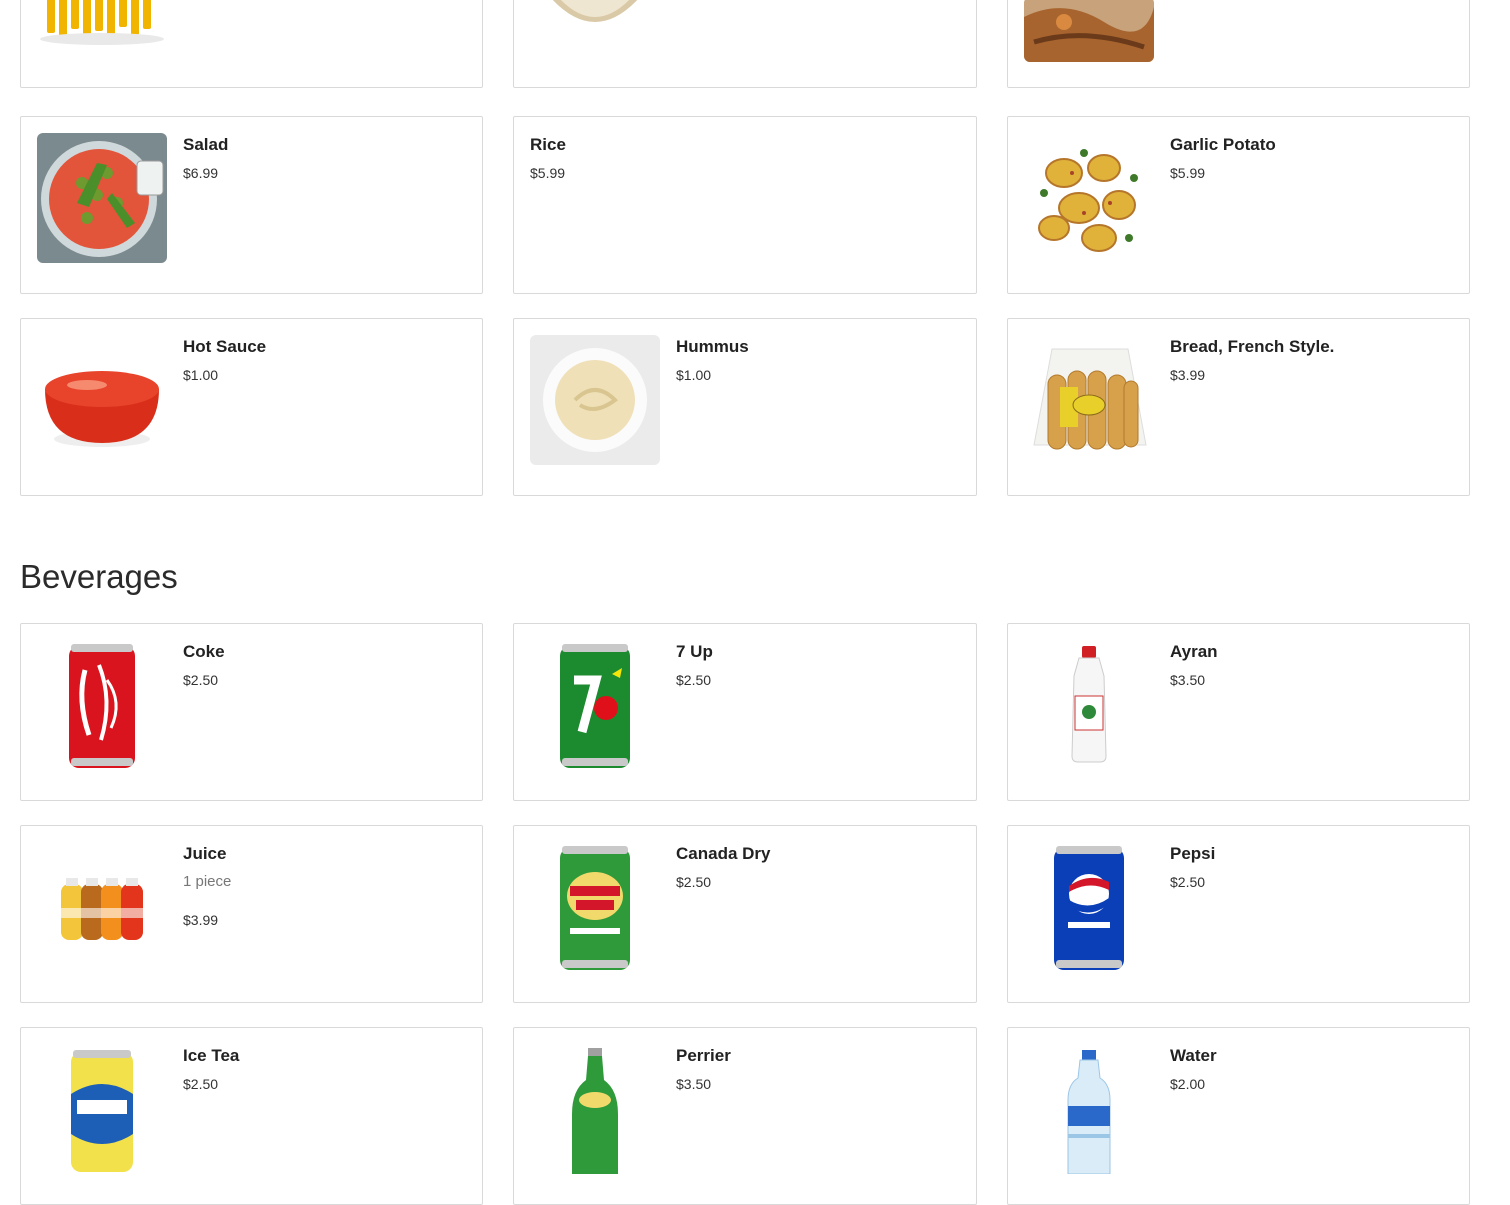  What do you see at coordinates (595, 907) in the screenshot?
I see `canada-dry-can-image` at bounding box center [595, 907].